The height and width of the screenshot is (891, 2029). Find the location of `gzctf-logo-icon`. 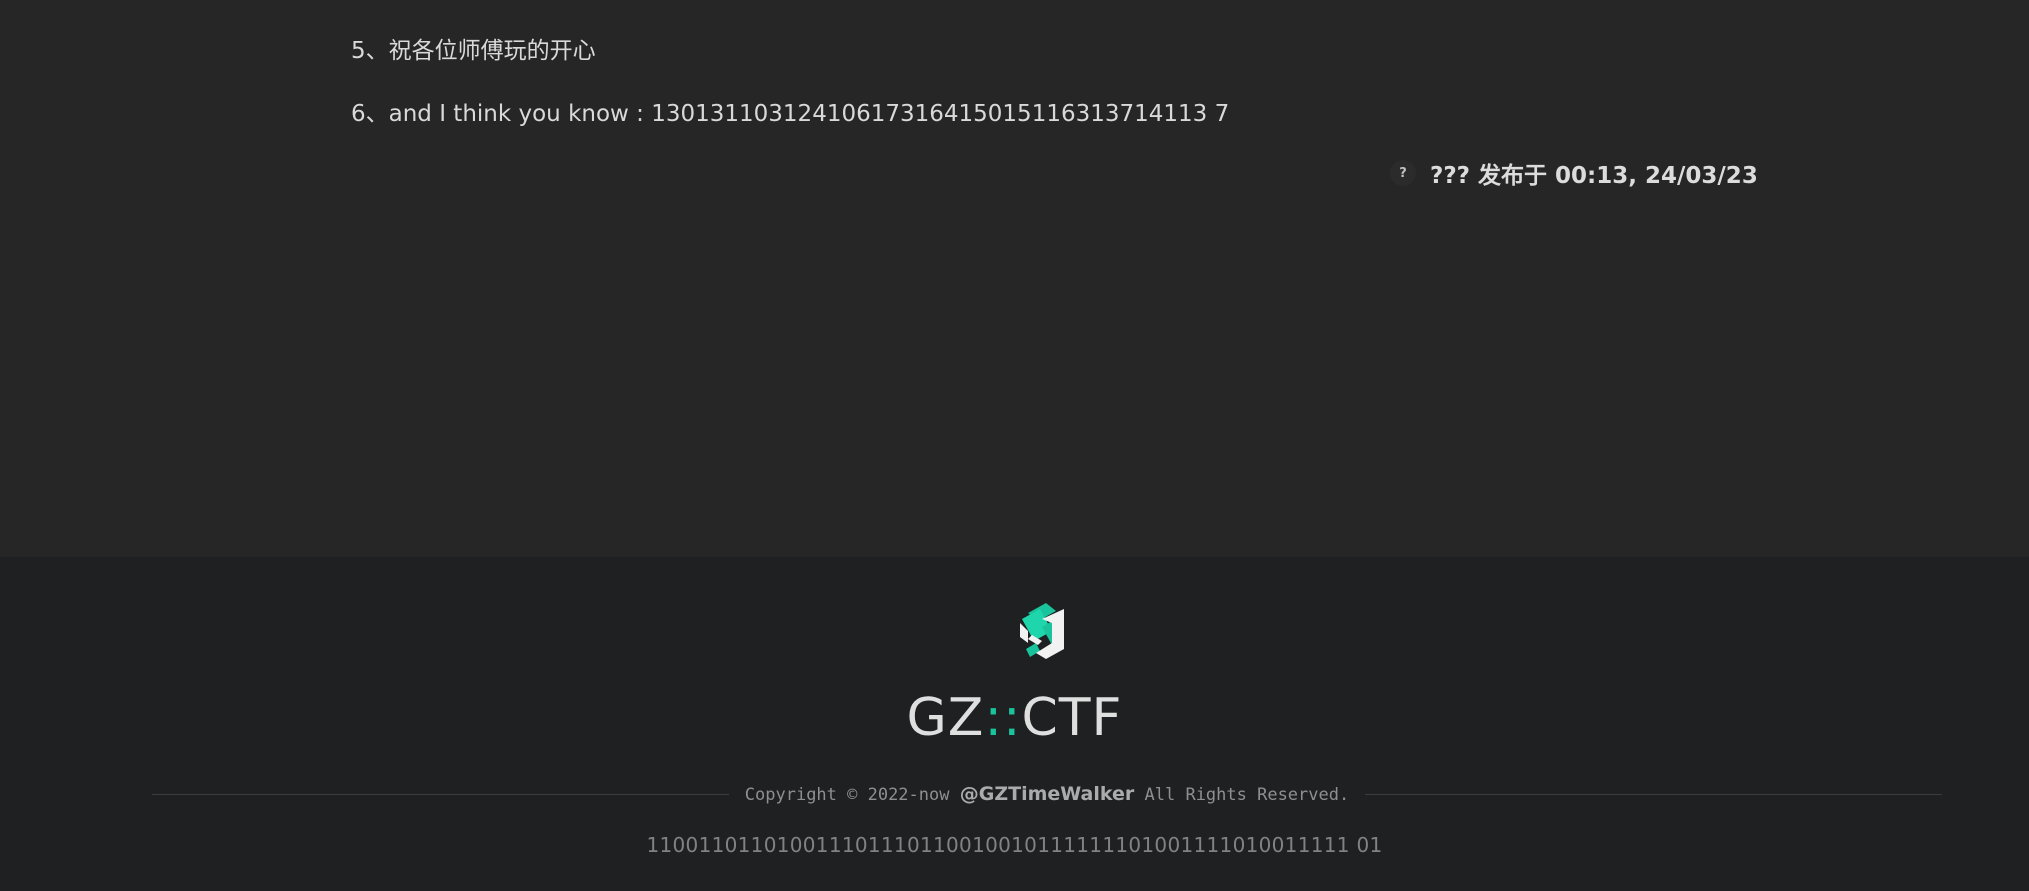

gzctf-logo-icon is located at coordinates (1042, 631).